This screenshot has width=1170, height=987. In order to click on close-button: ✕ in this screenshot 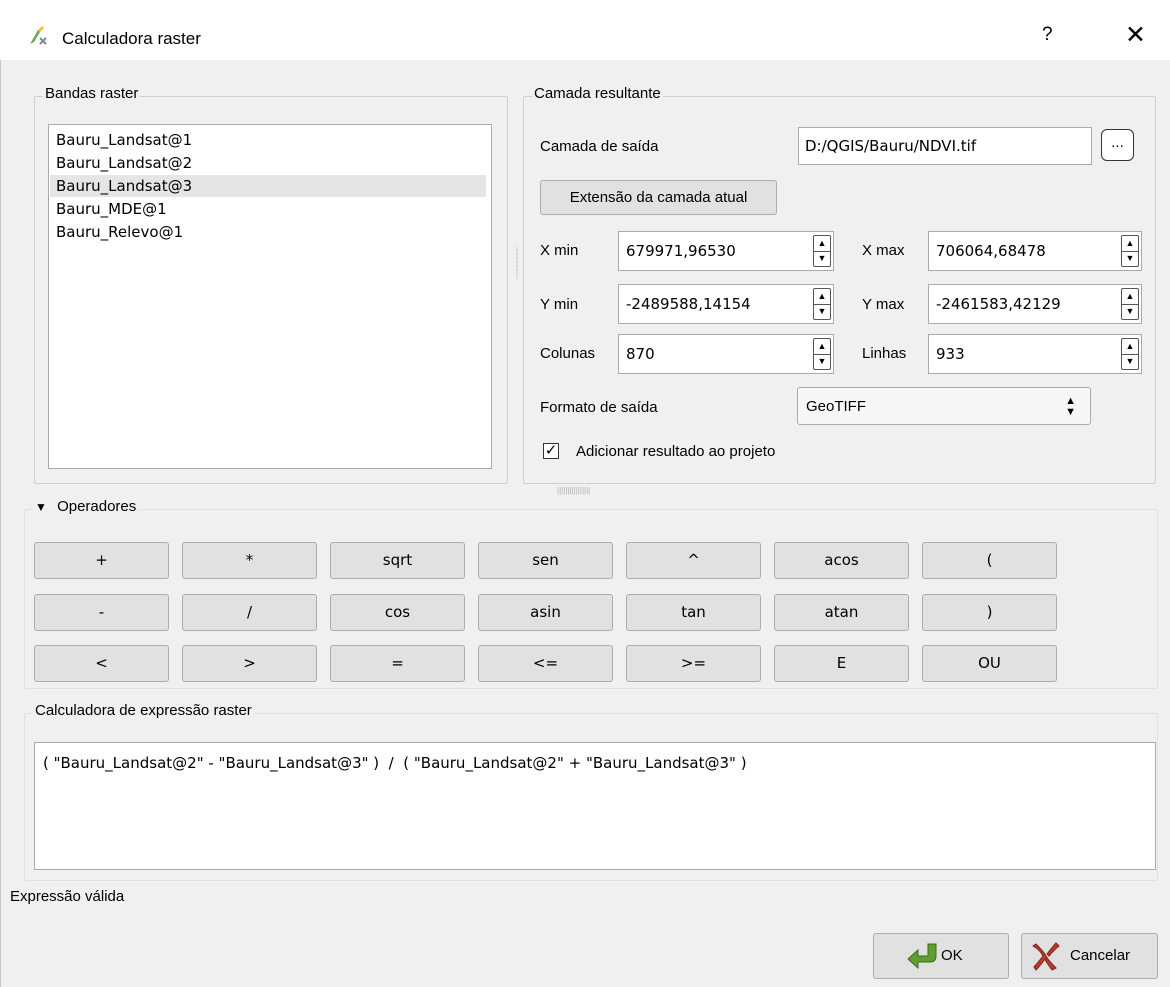, I will do `click(1135, 35)`.